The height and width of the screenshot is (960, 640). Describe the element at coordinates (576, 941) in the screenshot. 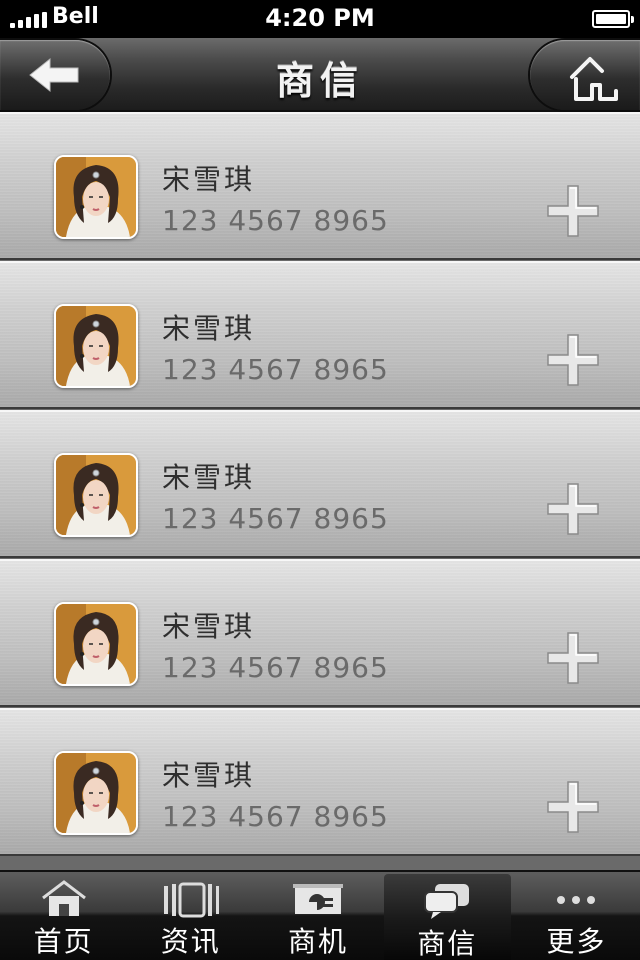

I see `tab-label: 更多` at that location.